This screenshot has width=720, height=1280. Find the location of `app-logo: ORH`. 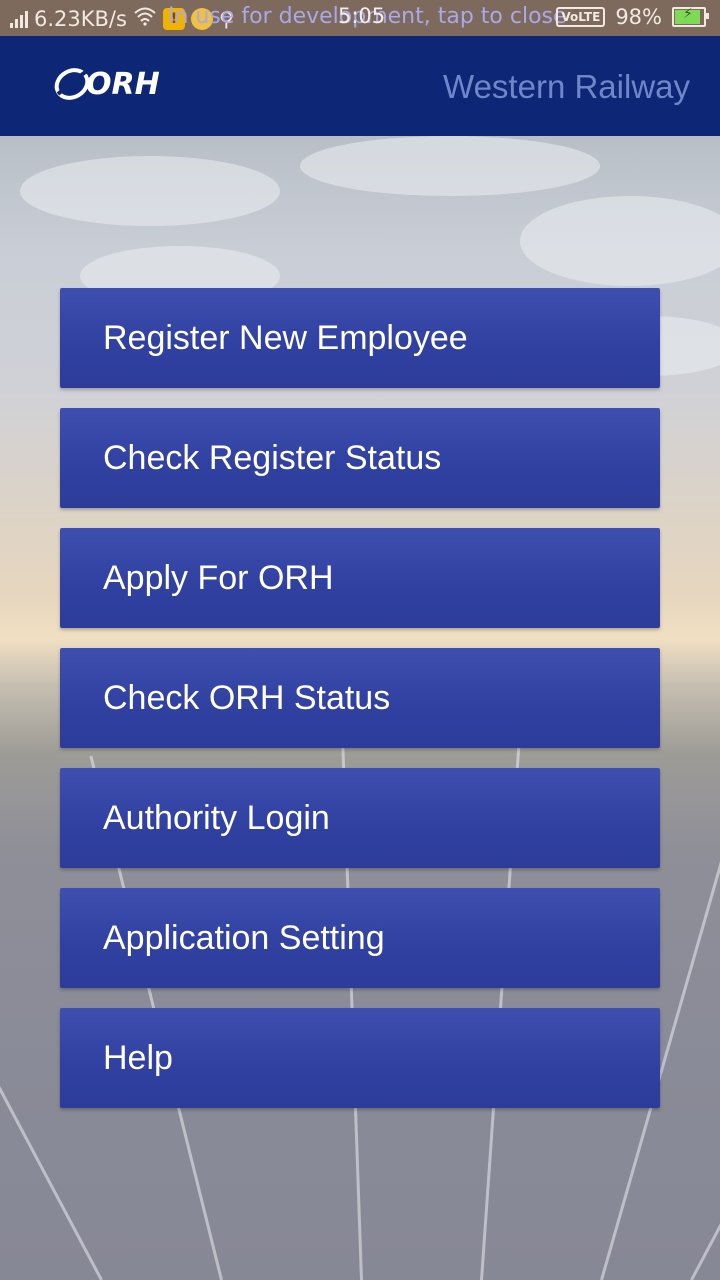

app-logo: ORH is located at coordinates (106, 84).